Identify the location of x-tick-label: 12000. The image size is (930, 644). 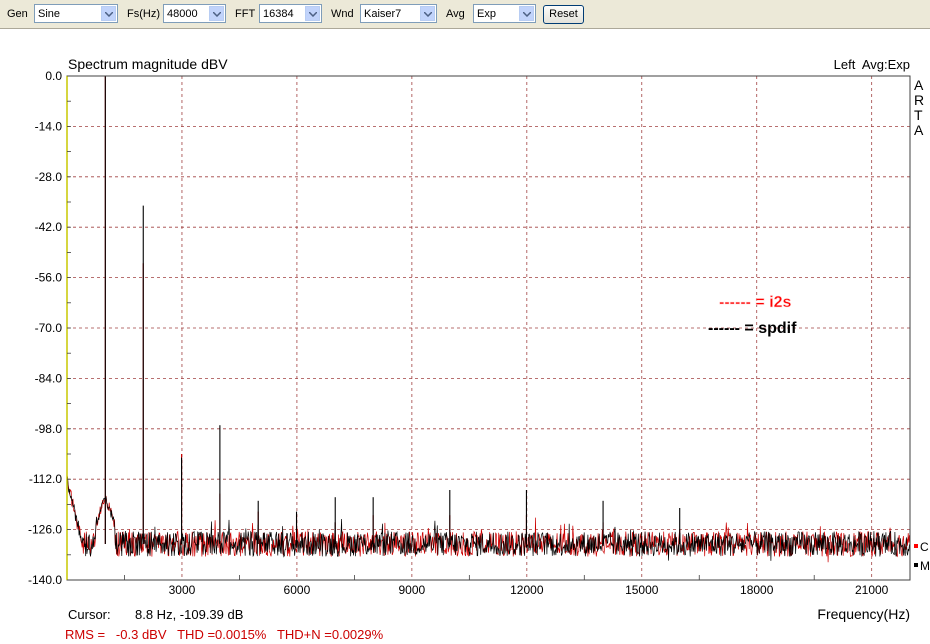
(527, 590).